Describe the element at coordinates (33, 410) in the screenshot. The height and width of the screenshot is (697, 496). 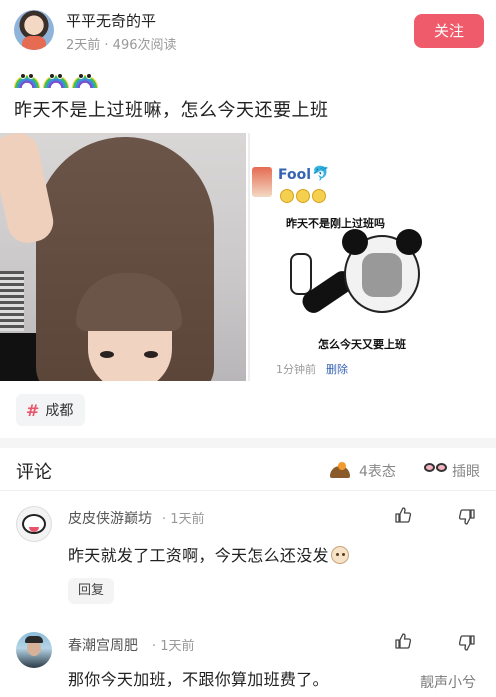
I see `hashtag-icon: #` at that location.